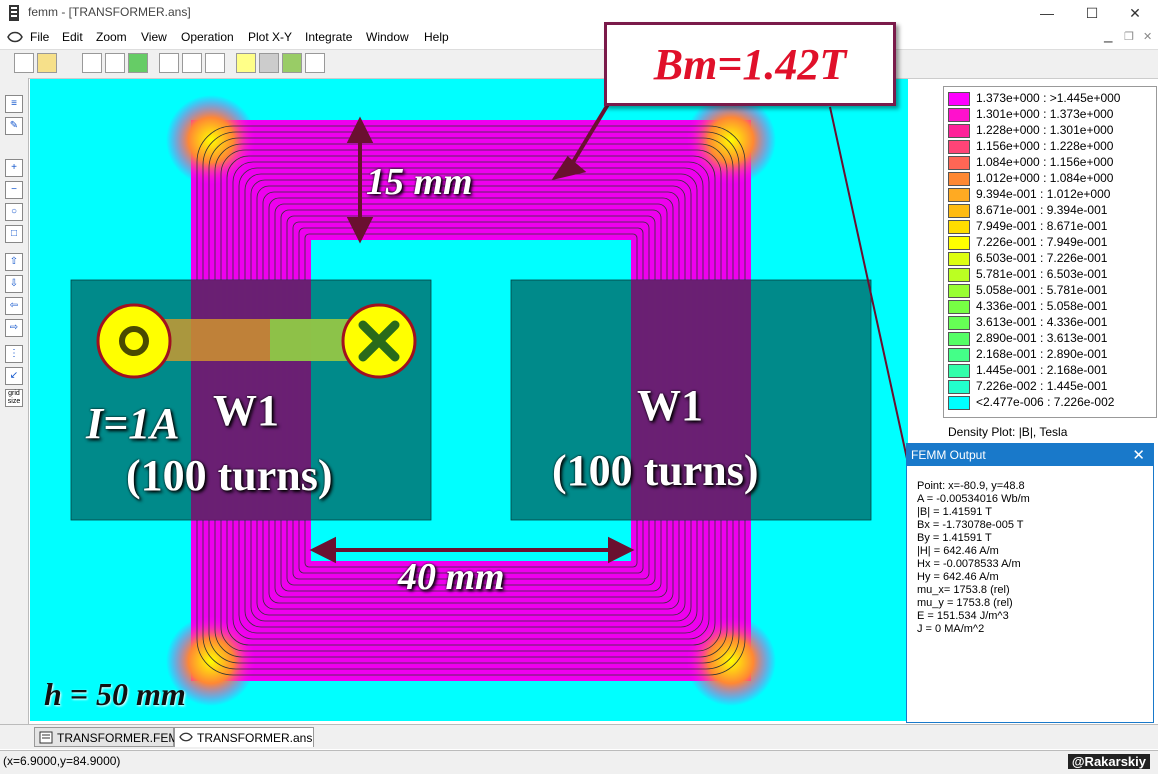  Describe the element at coordinates (215, 63) in the screenshot. I see `circuit-props-icon` at that location.